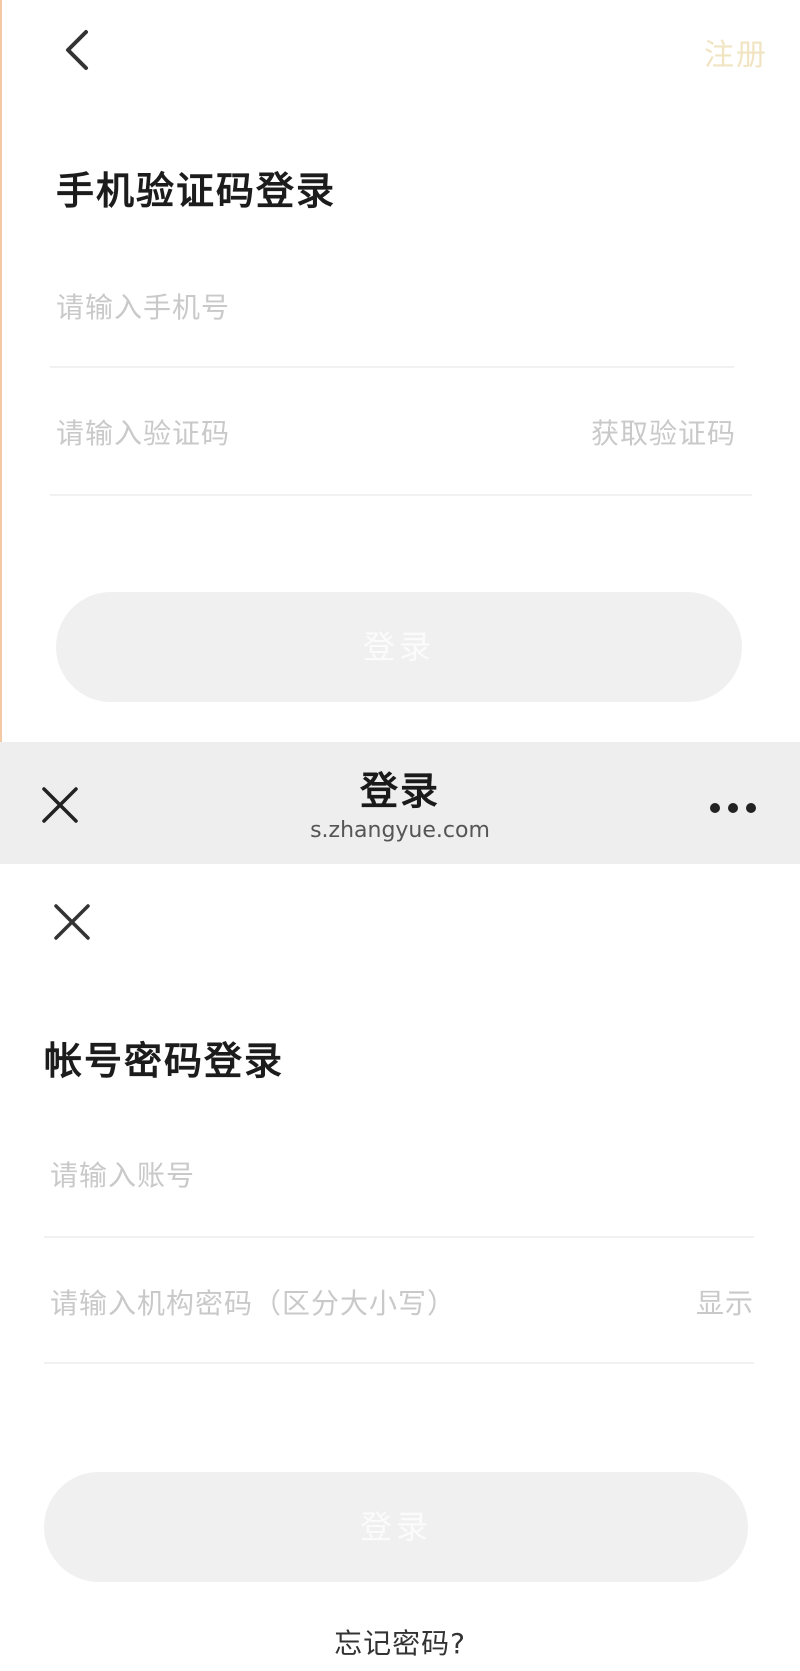  I want to click on back-chevron-icon, so click(78, 50).